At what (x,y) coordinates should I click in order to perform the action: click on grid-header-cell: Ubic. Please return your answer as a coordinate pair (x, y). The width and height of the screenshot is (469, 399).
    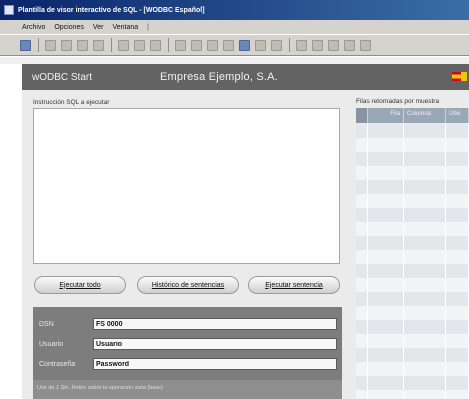
    Looking at the image, I should click on (457, 115).